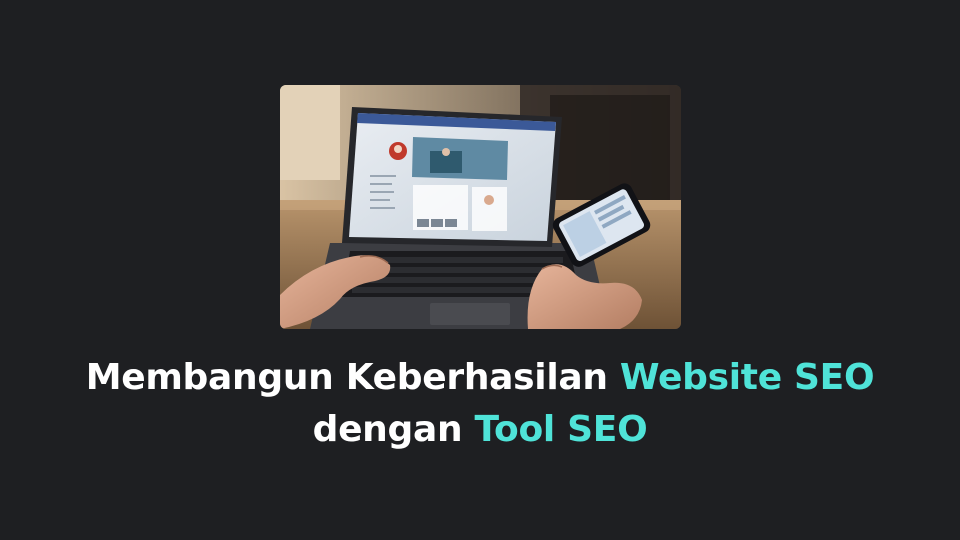  I want to click on headline-line2-accent: Tool SEO, so click(561, 429).